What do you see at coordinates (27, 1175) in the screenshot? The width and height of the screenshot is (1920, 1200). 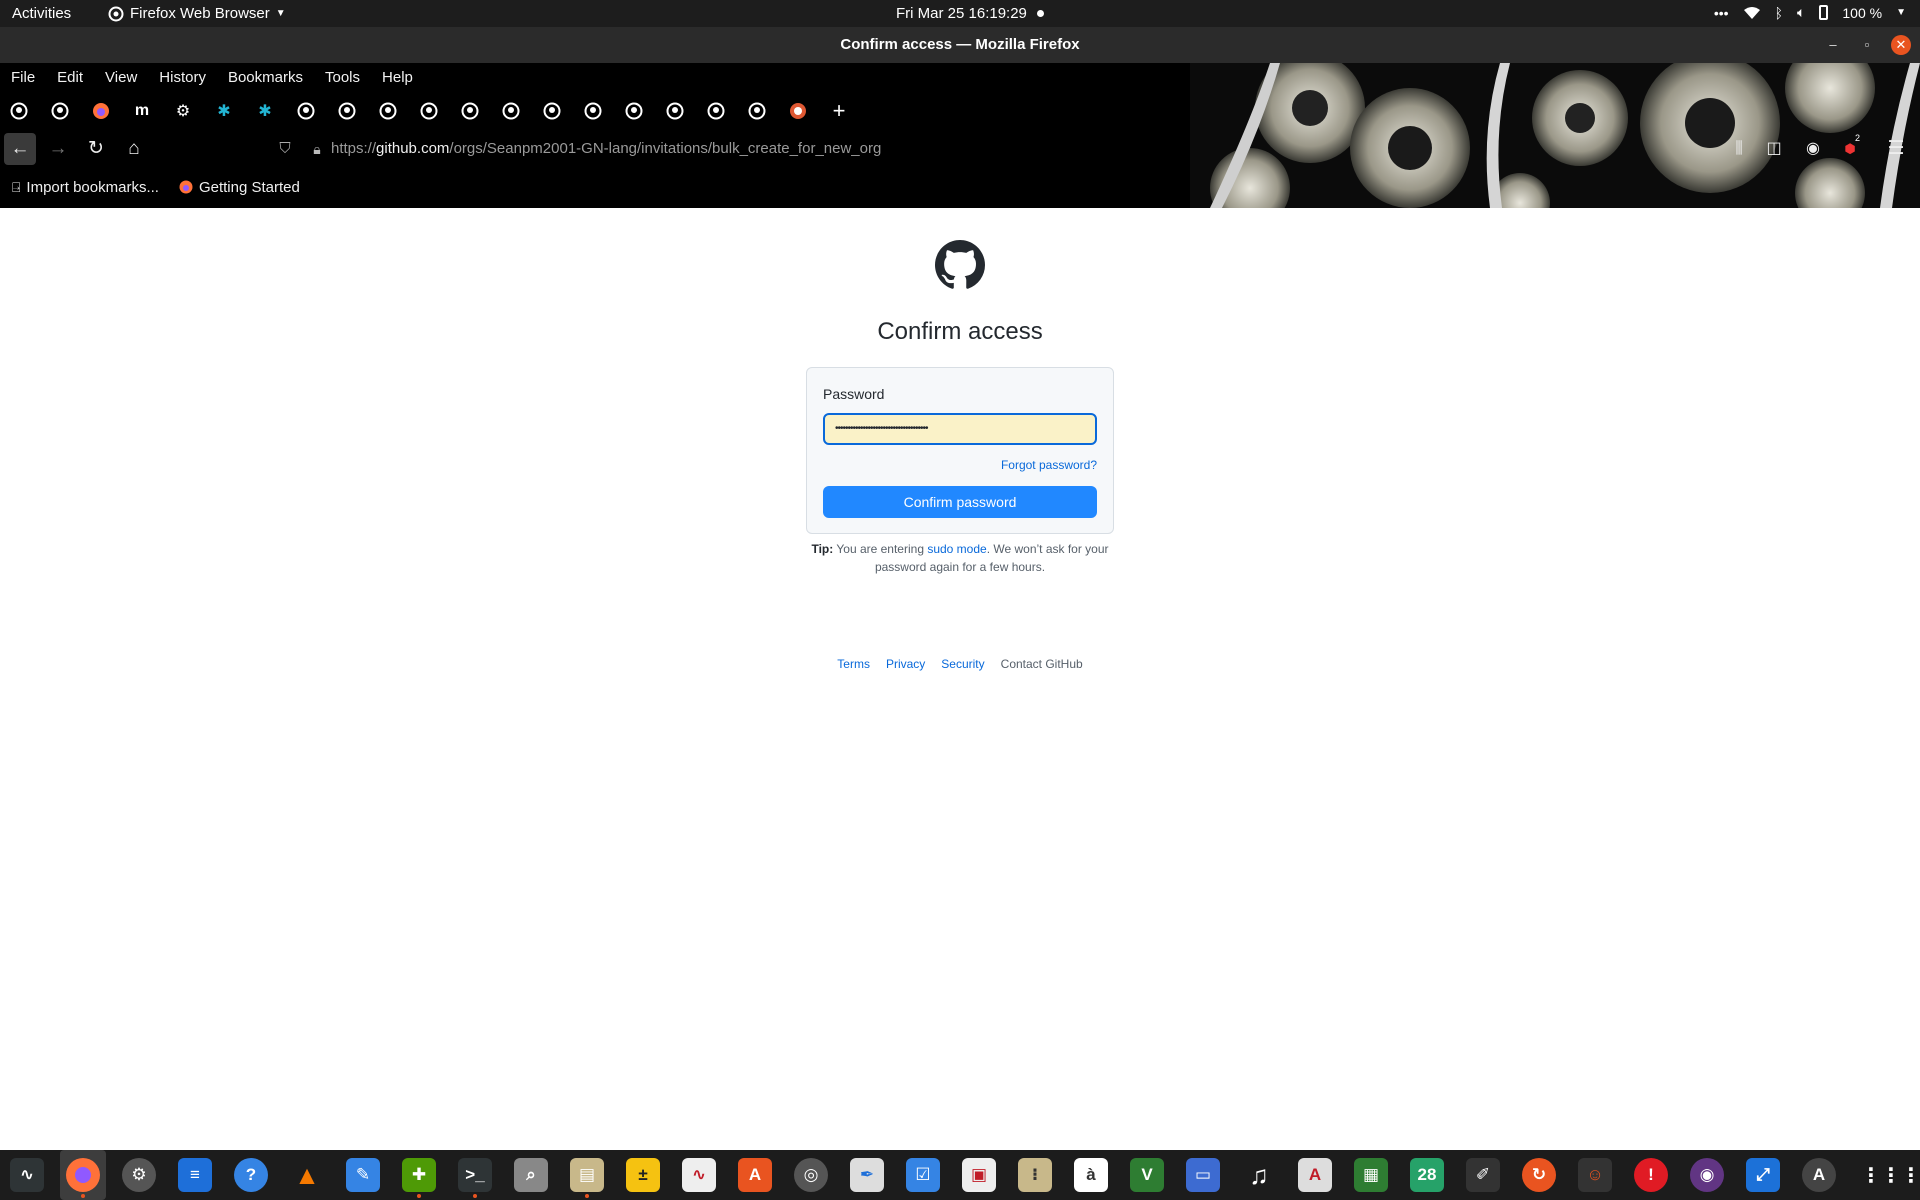 I see `system-monitor-icon: ∿` at bounding box center [27, 1175].